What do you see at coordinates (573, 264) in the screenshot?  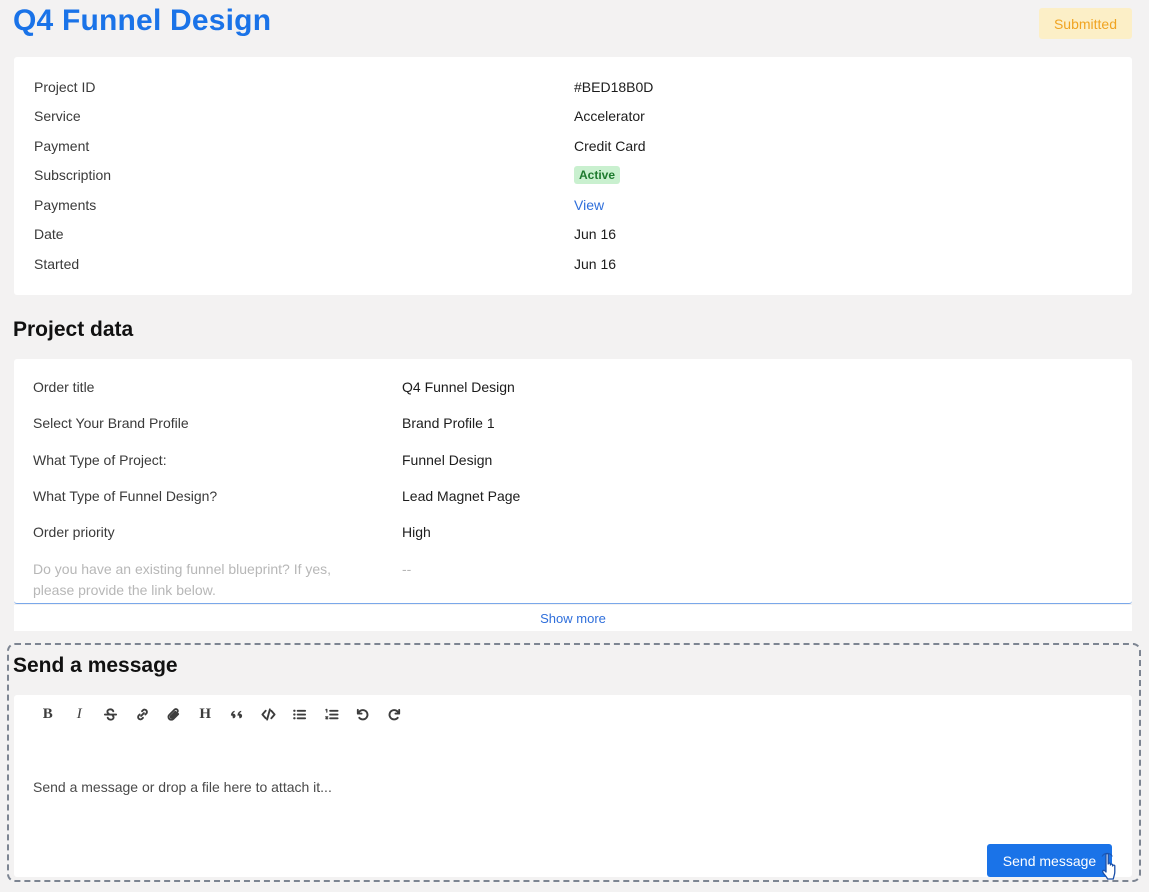 I see `info-row-started: Started Jun 16` at bounding box center [573, 264].